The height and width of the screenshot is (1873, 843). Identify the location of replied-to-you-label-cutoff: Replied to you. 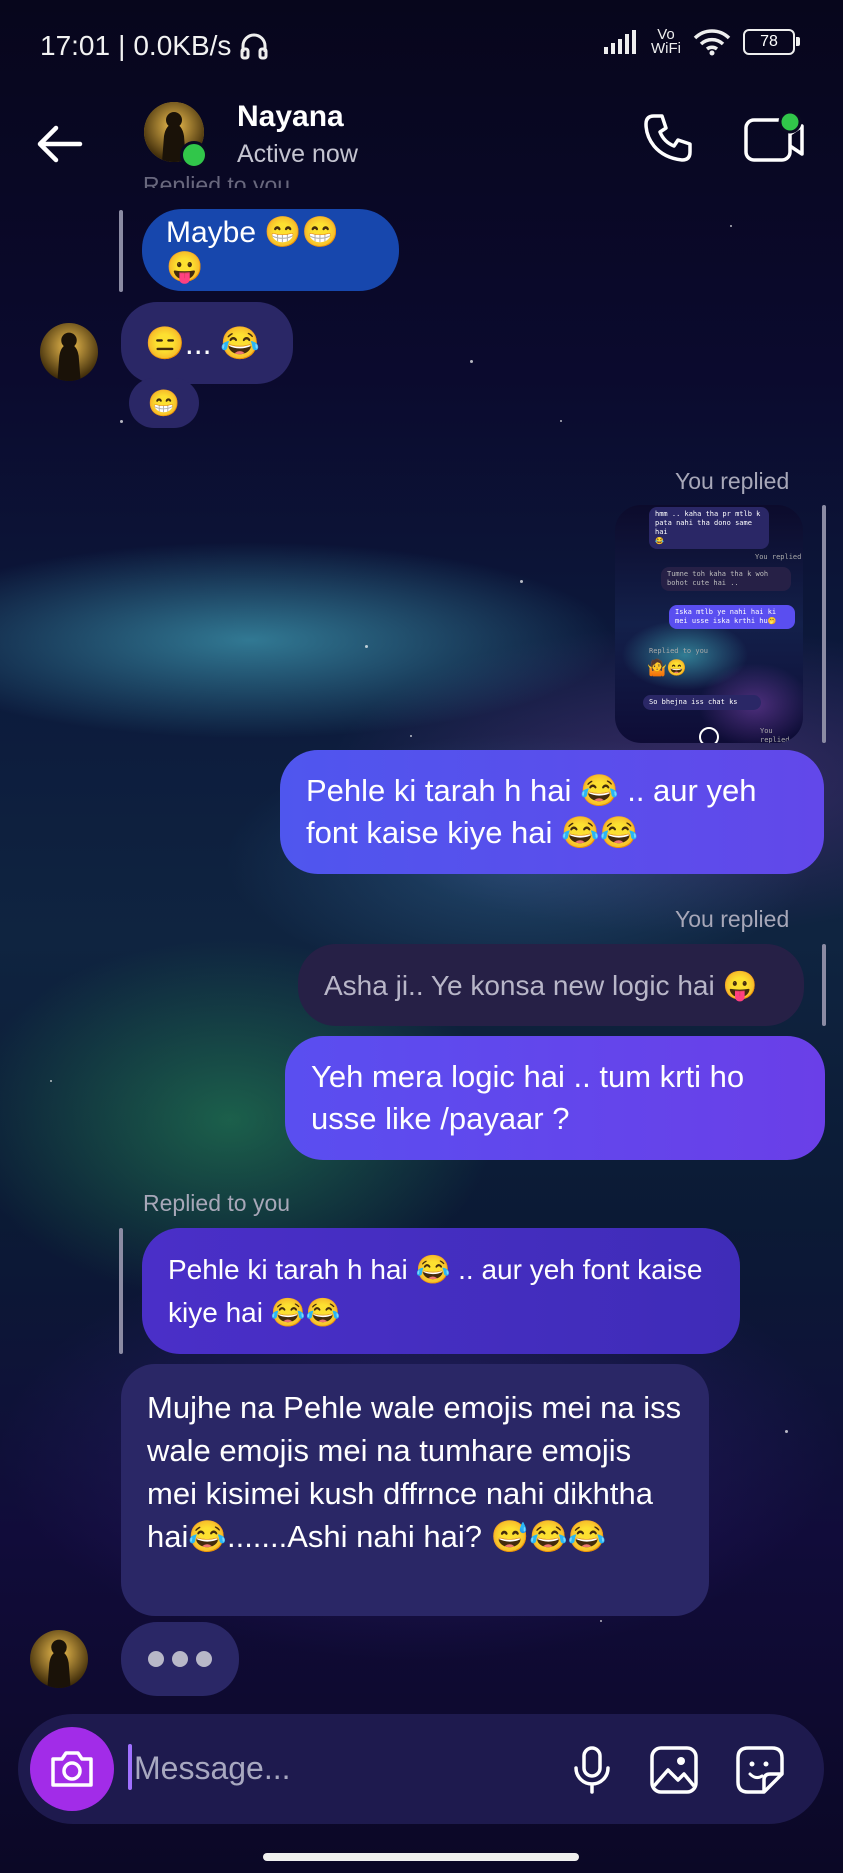
(217, 180).